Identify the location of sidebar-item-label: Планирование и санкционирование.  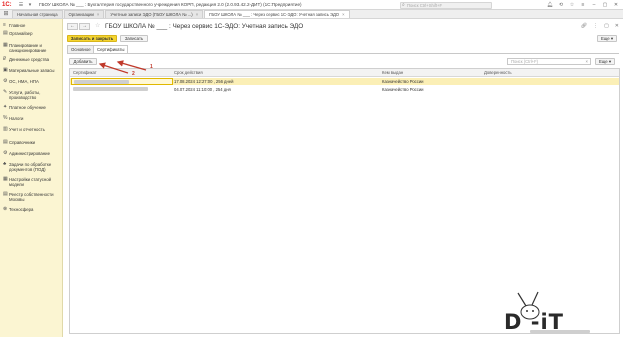
(28, 48).